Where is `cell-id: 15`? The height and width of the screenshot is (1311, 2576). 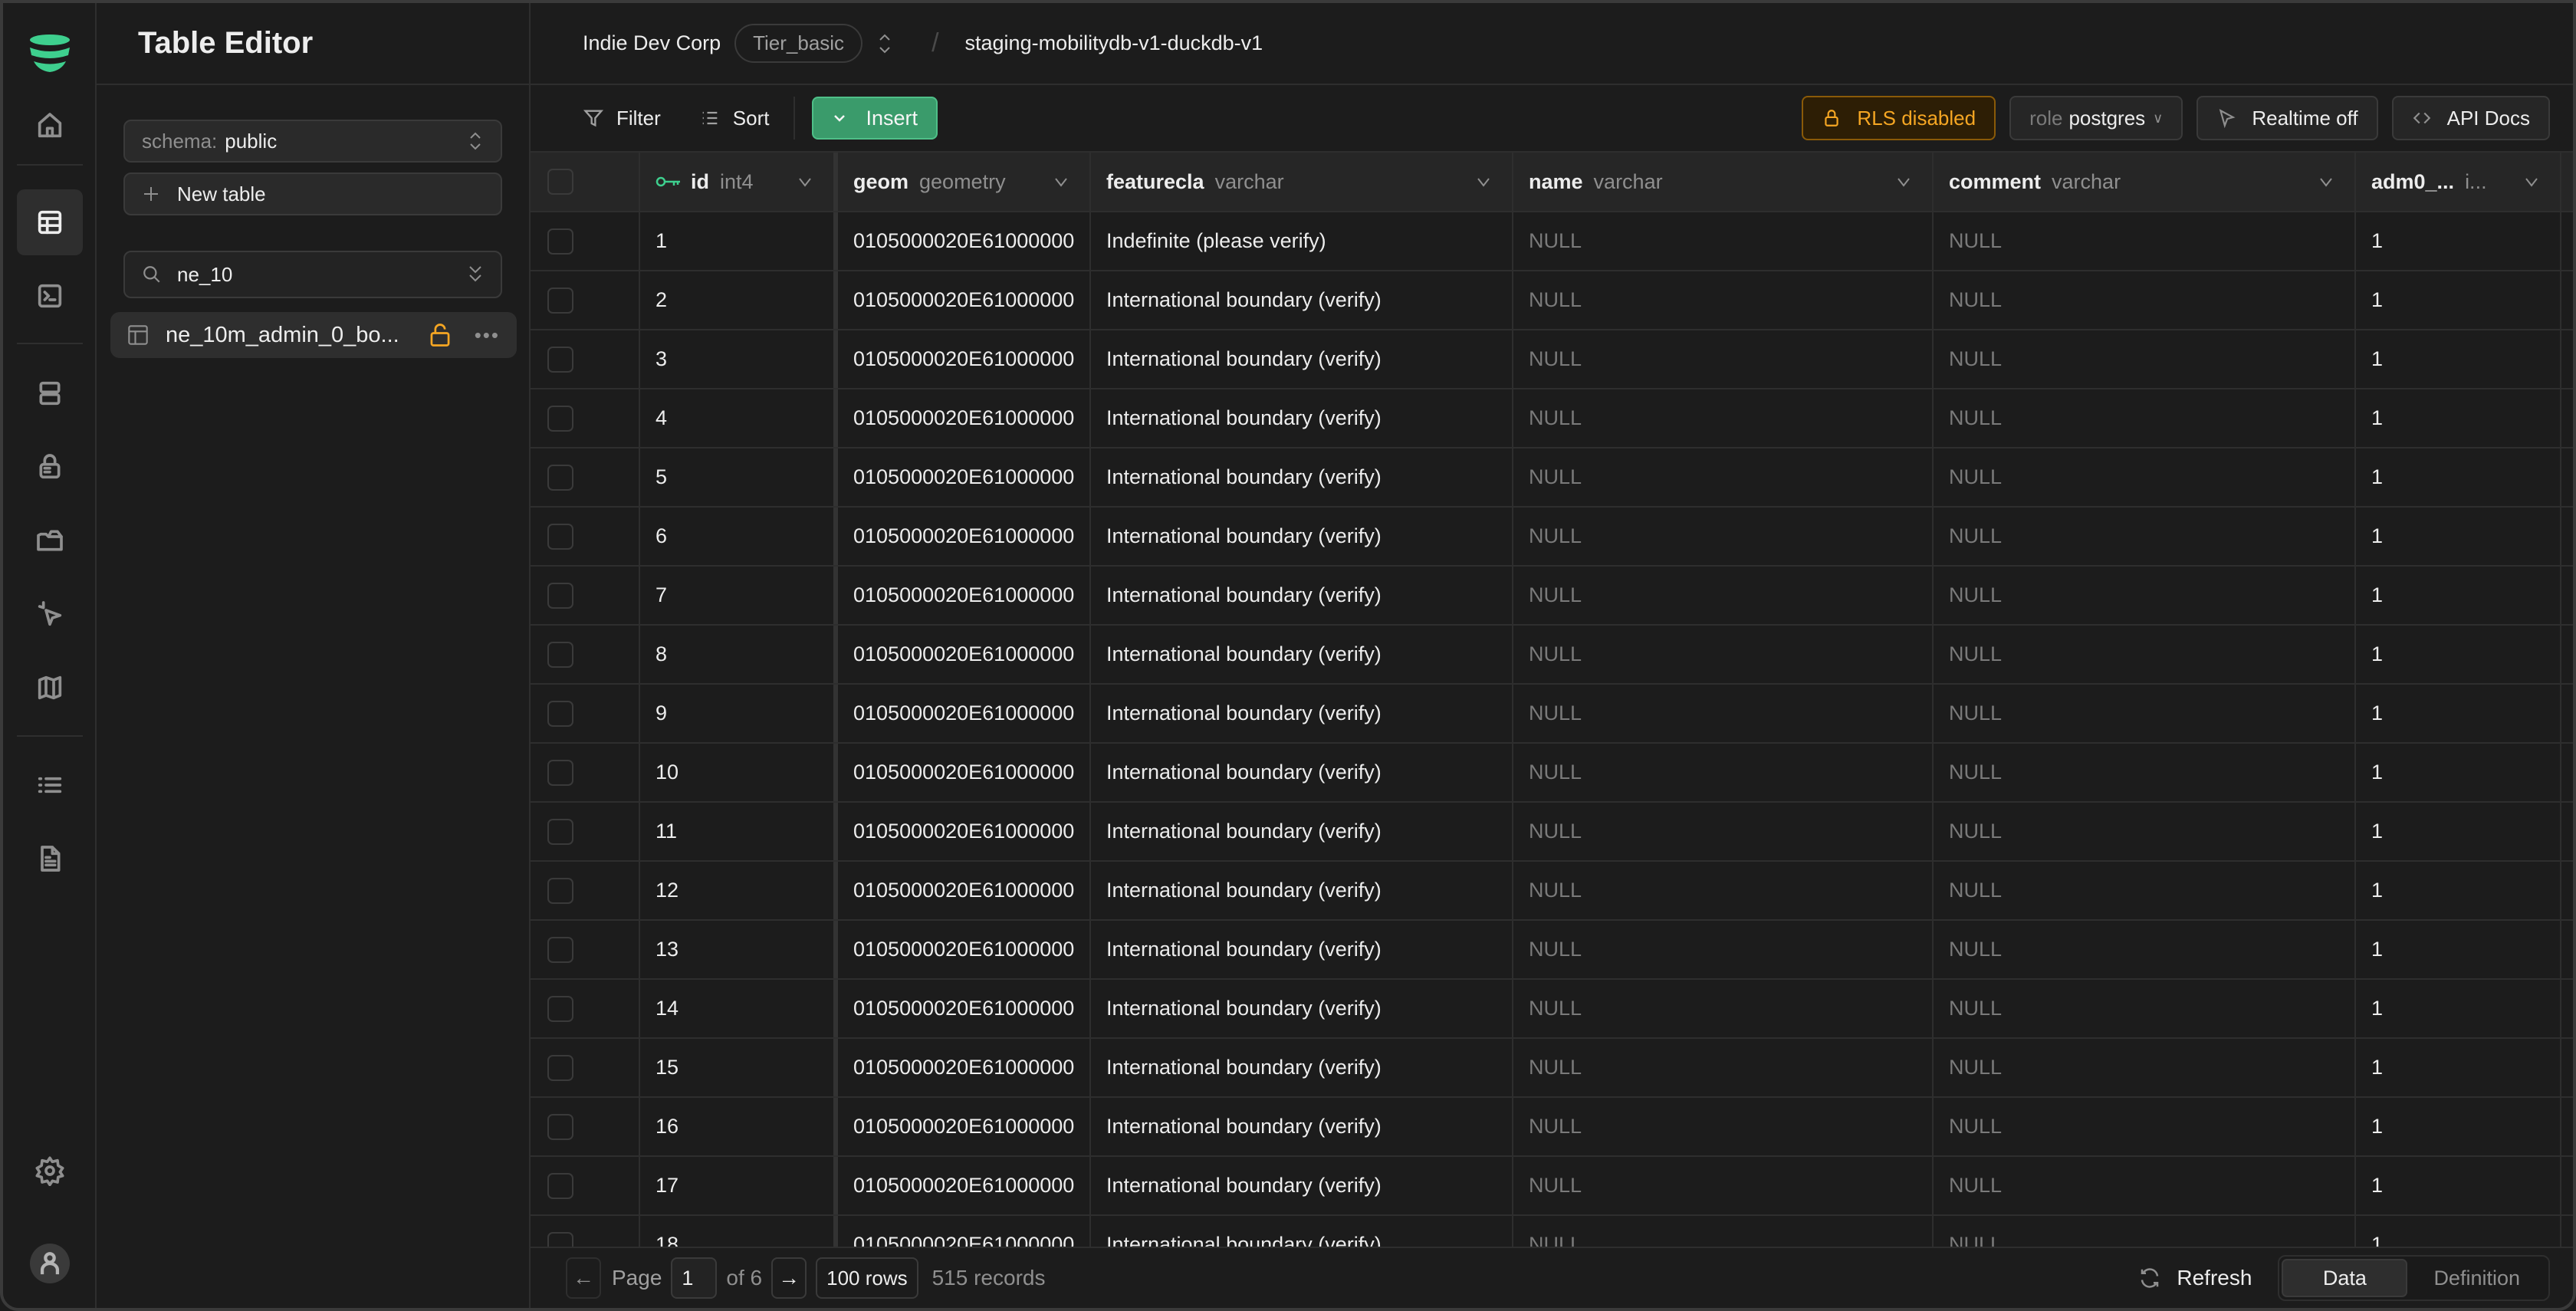
cell-id: 15 is located at coordinates (739, 1067).